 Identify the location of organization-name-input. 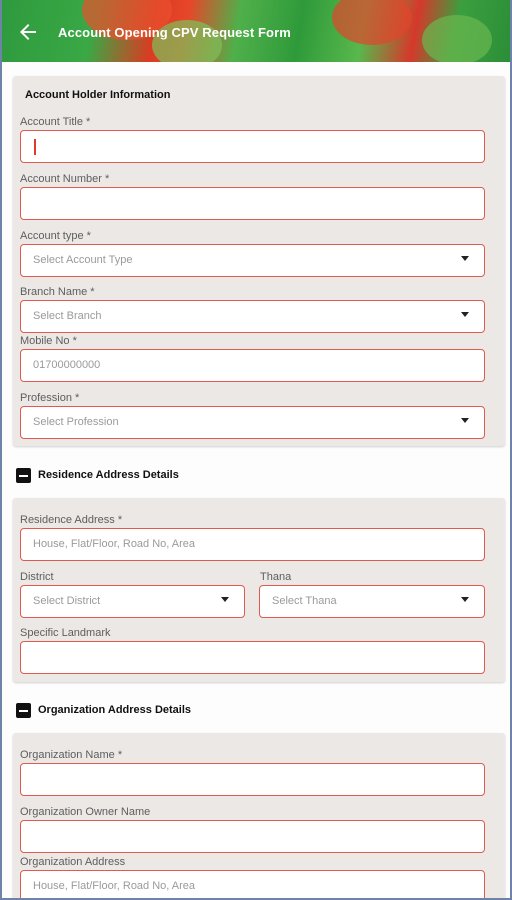
(252, 779).